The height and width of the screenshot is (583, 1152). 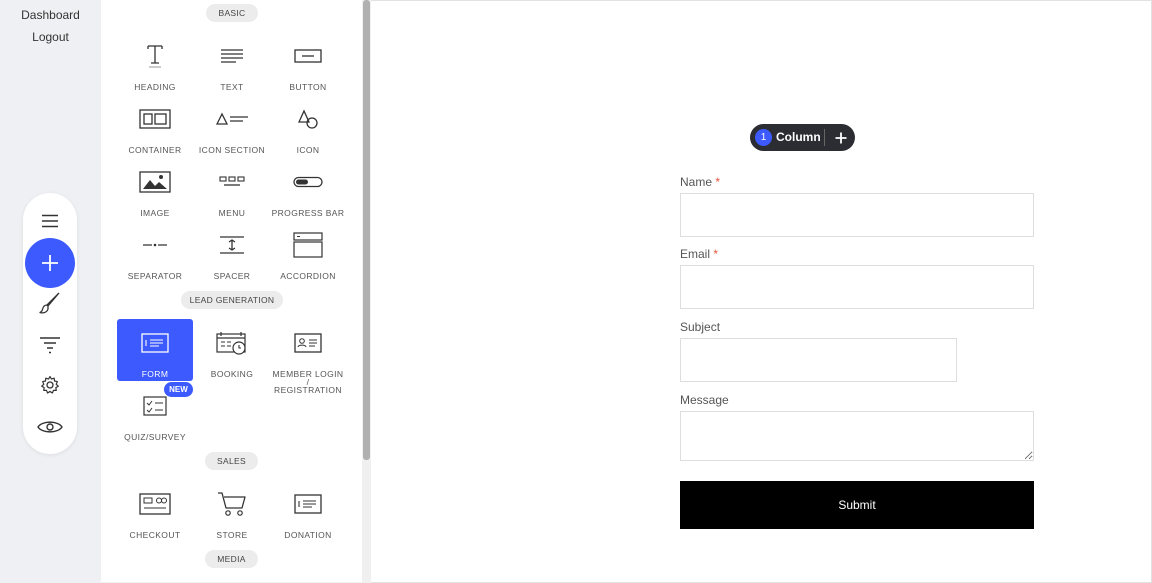 I want to click on subject-label: Subject, so click(x=700, y=327).